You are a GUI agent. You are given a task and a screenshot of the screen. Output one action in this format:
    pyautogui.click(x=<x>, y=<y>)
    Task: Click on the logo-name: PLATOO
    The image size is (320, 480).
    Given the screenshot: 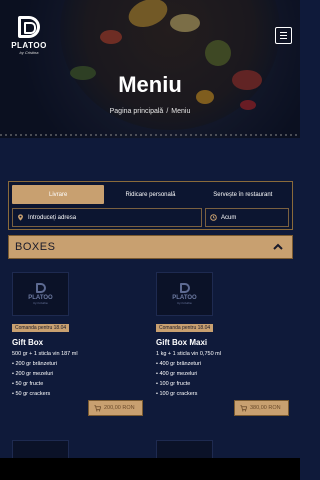 What is the action you would take?
    pyautogui.click(x=29, y=45)
    